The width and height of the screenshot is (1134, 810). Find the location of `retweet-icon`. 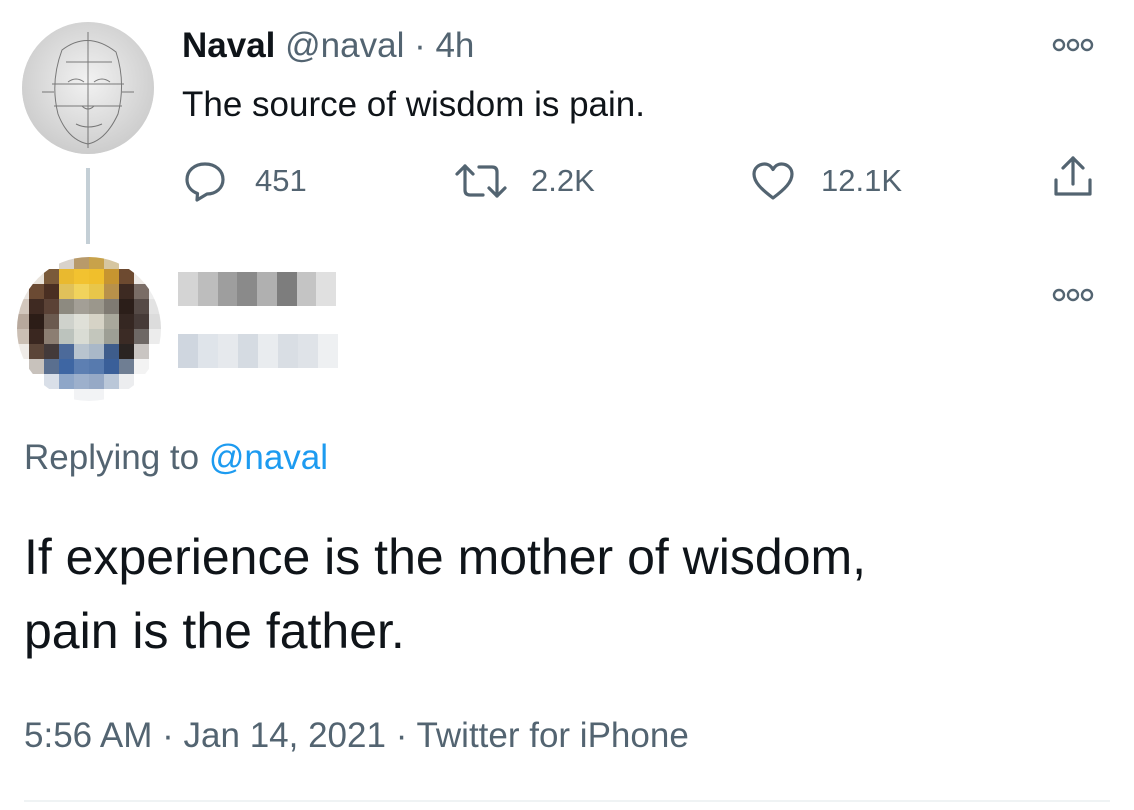

retweet-icon is located at coordinates (481, 181).